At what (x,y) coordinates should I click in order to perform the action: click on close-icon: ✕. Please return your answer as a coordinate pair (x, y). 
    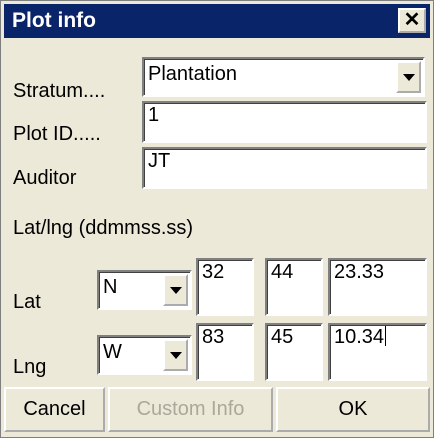
    Looking at the image, I should click on (412, 20).